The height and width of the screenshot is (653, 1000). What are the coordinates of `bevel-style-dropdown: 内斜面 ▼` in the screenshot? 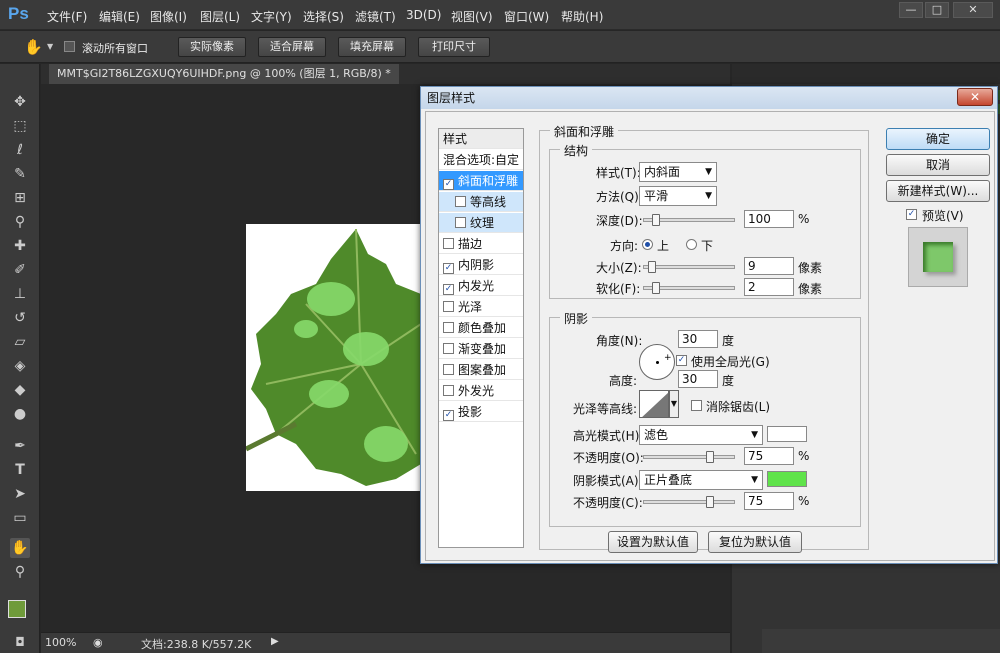 It's located at (678, 172).